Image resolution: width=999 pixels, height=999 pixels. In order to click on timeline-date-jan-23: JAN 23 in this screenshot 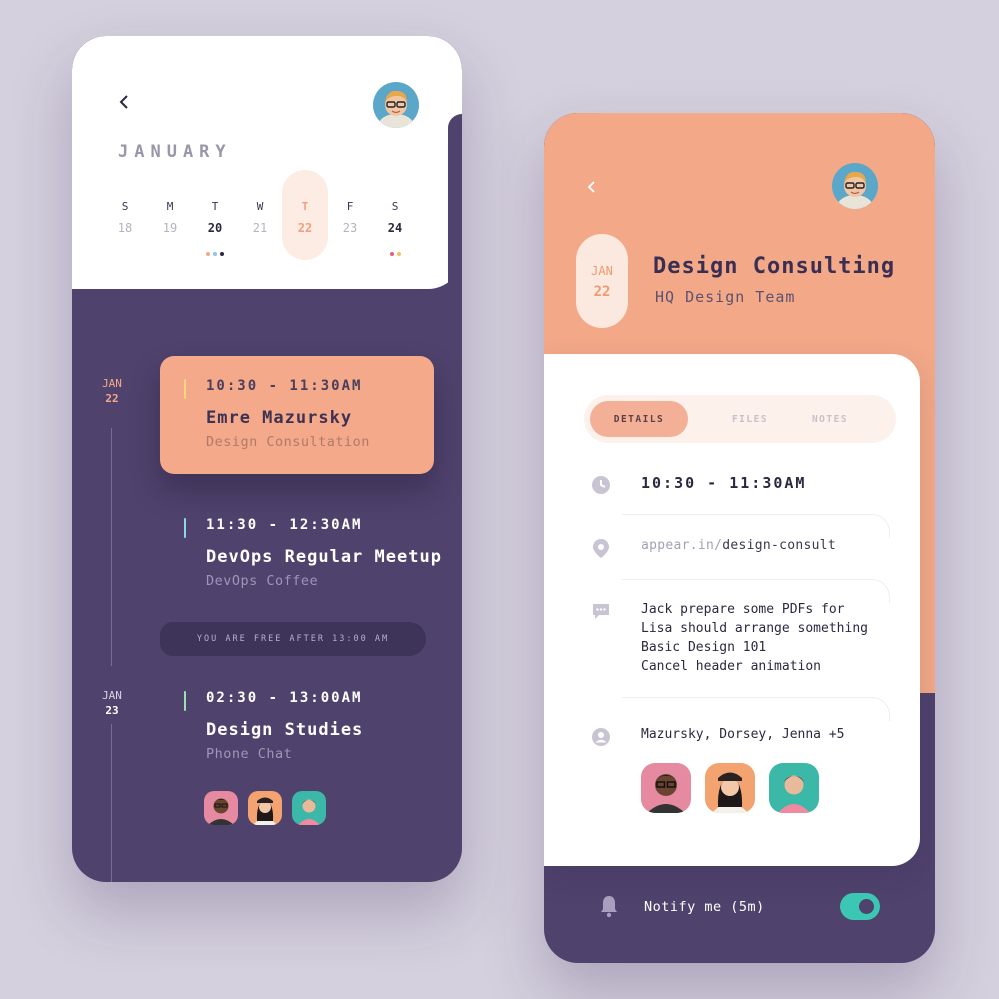, I will do `click(112, 703)`.